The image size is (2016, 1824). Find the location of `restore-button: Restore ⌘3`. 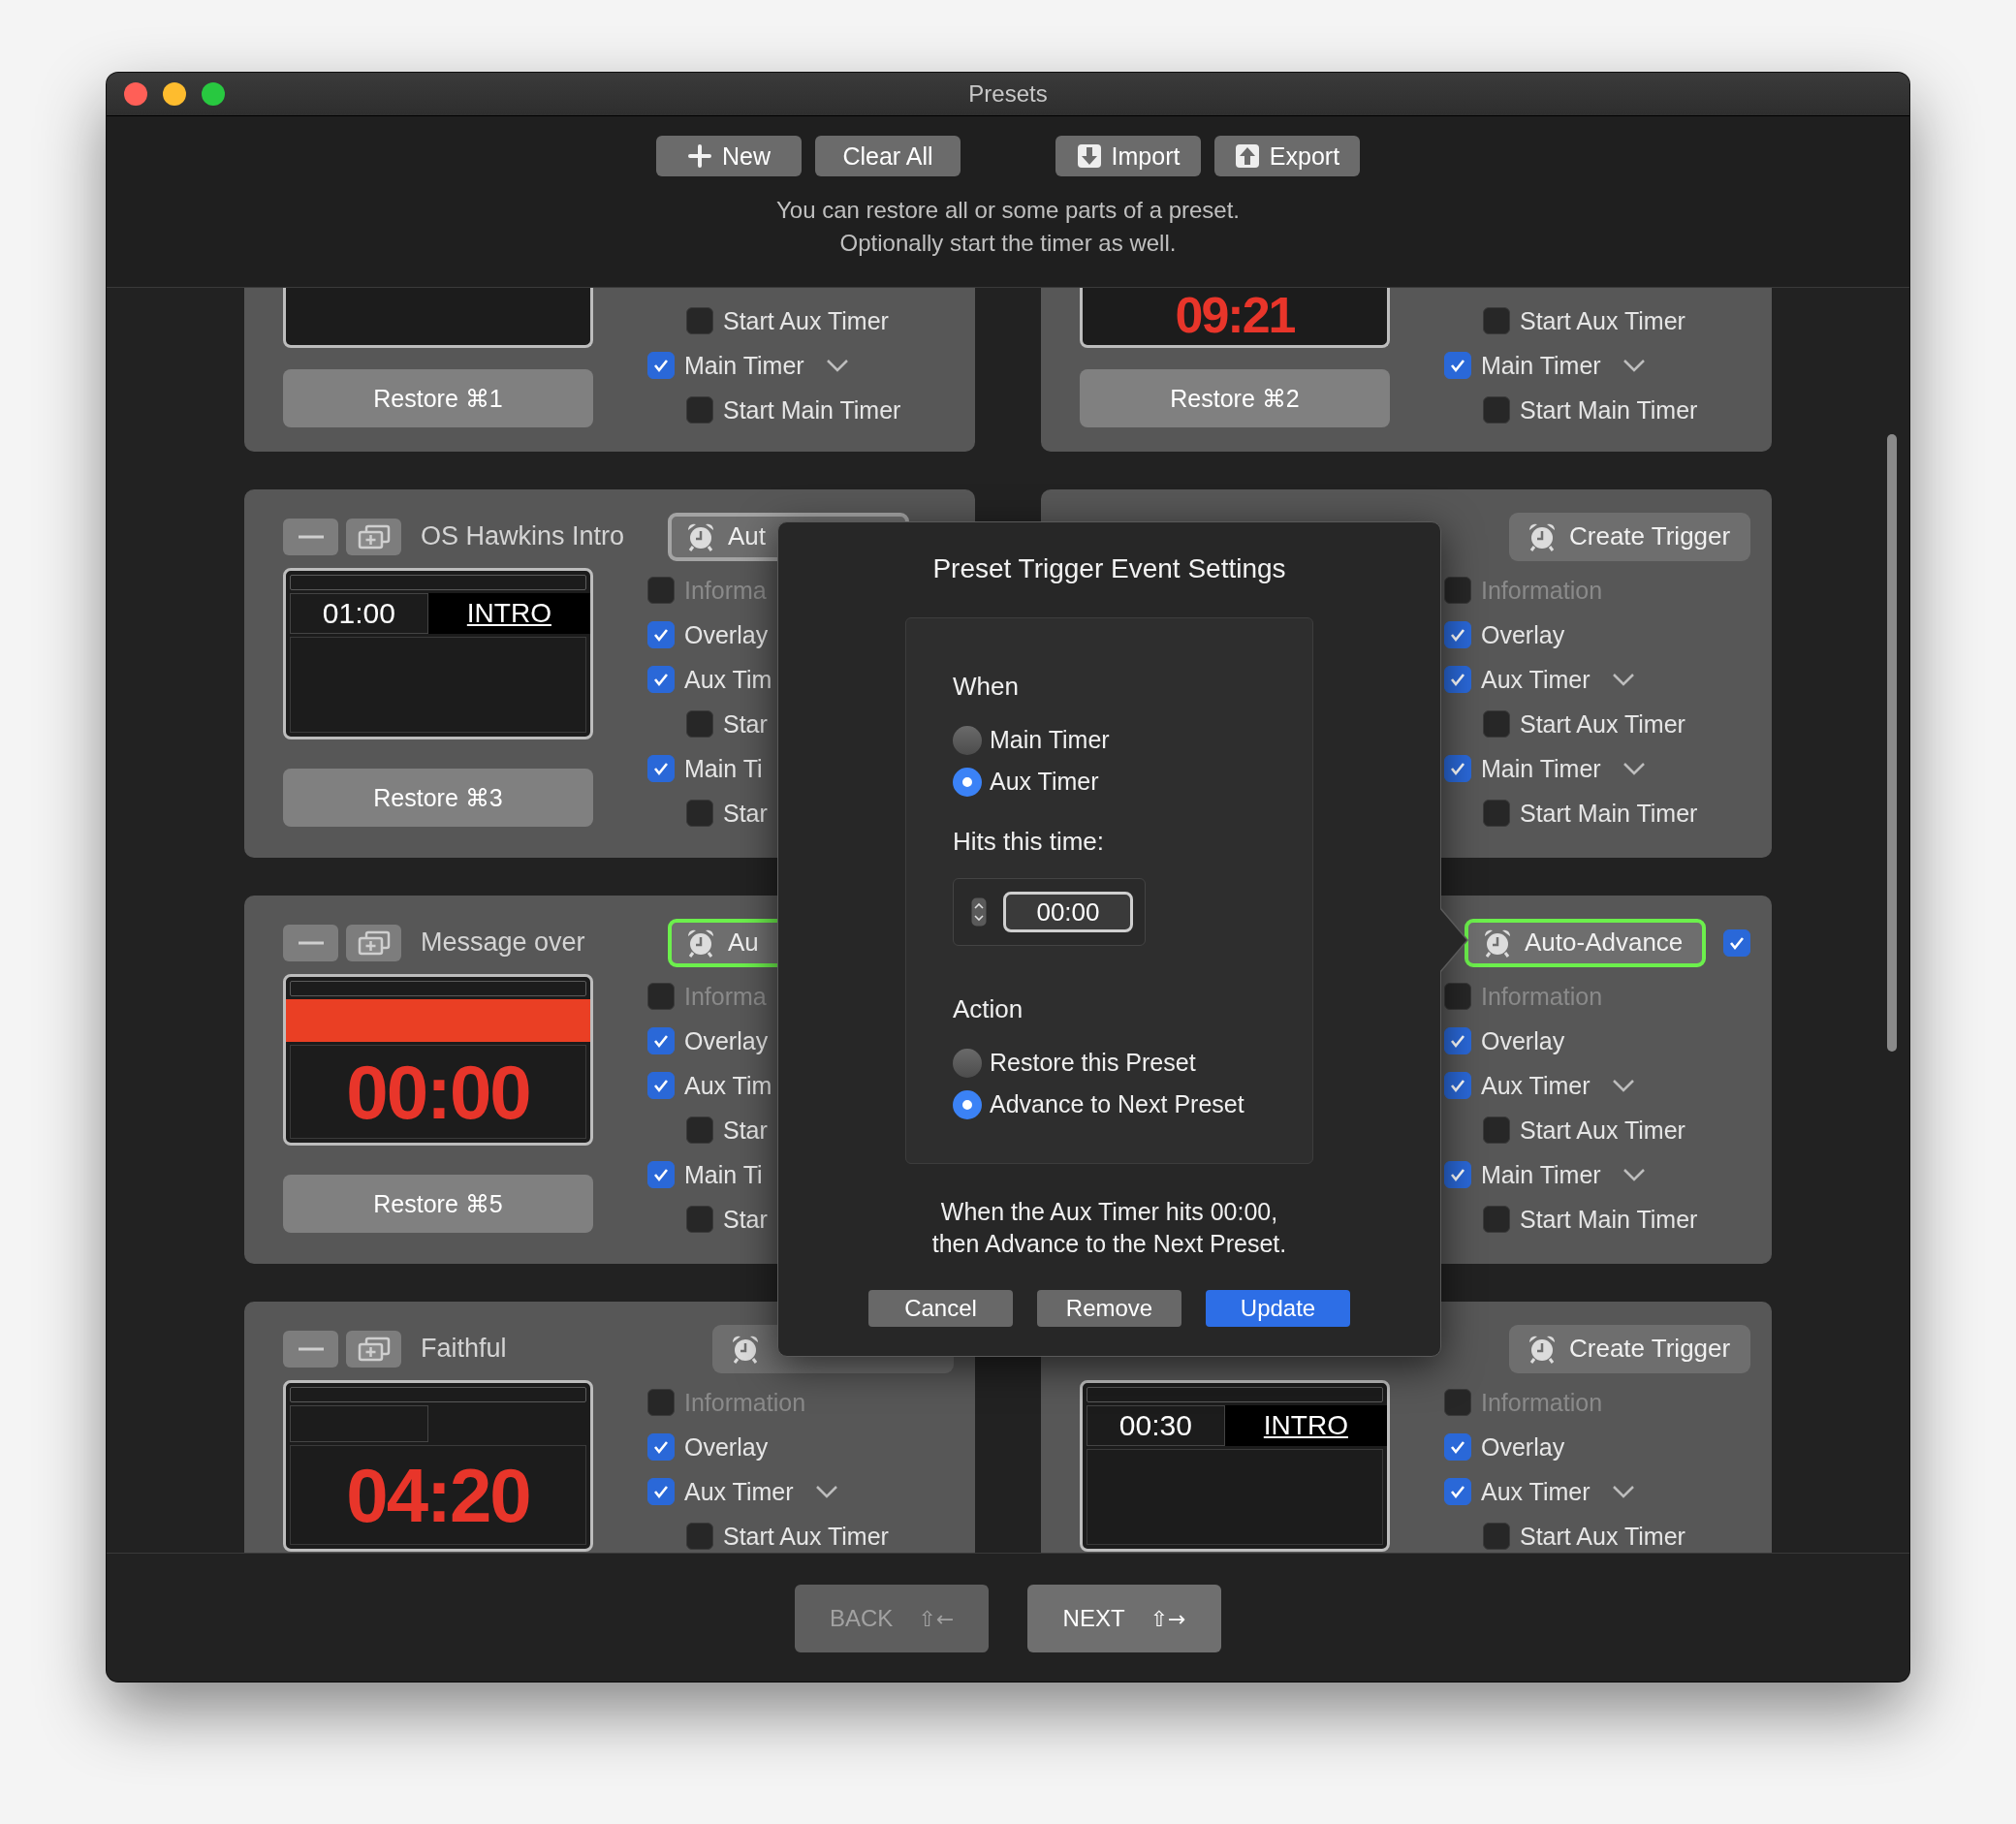

restore-button: Restore ⌘3 is located at coordinates (438, 798).